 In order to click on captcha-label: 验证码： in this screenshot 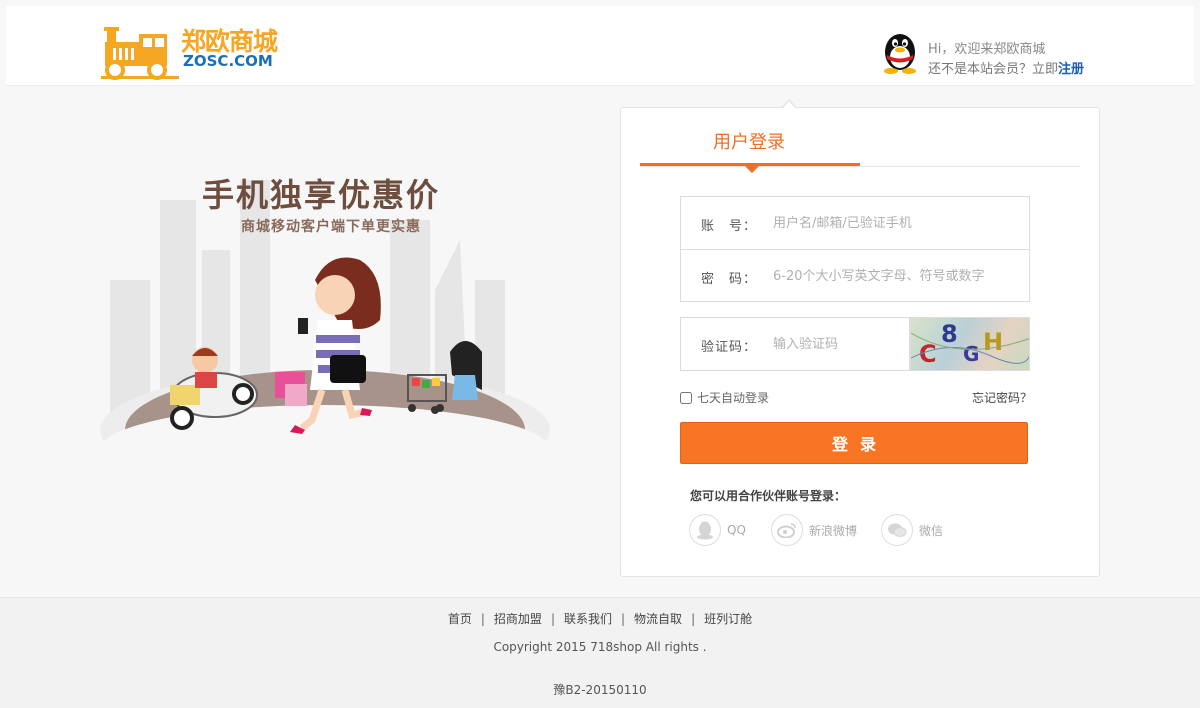, I will do `click(729, 347)`.